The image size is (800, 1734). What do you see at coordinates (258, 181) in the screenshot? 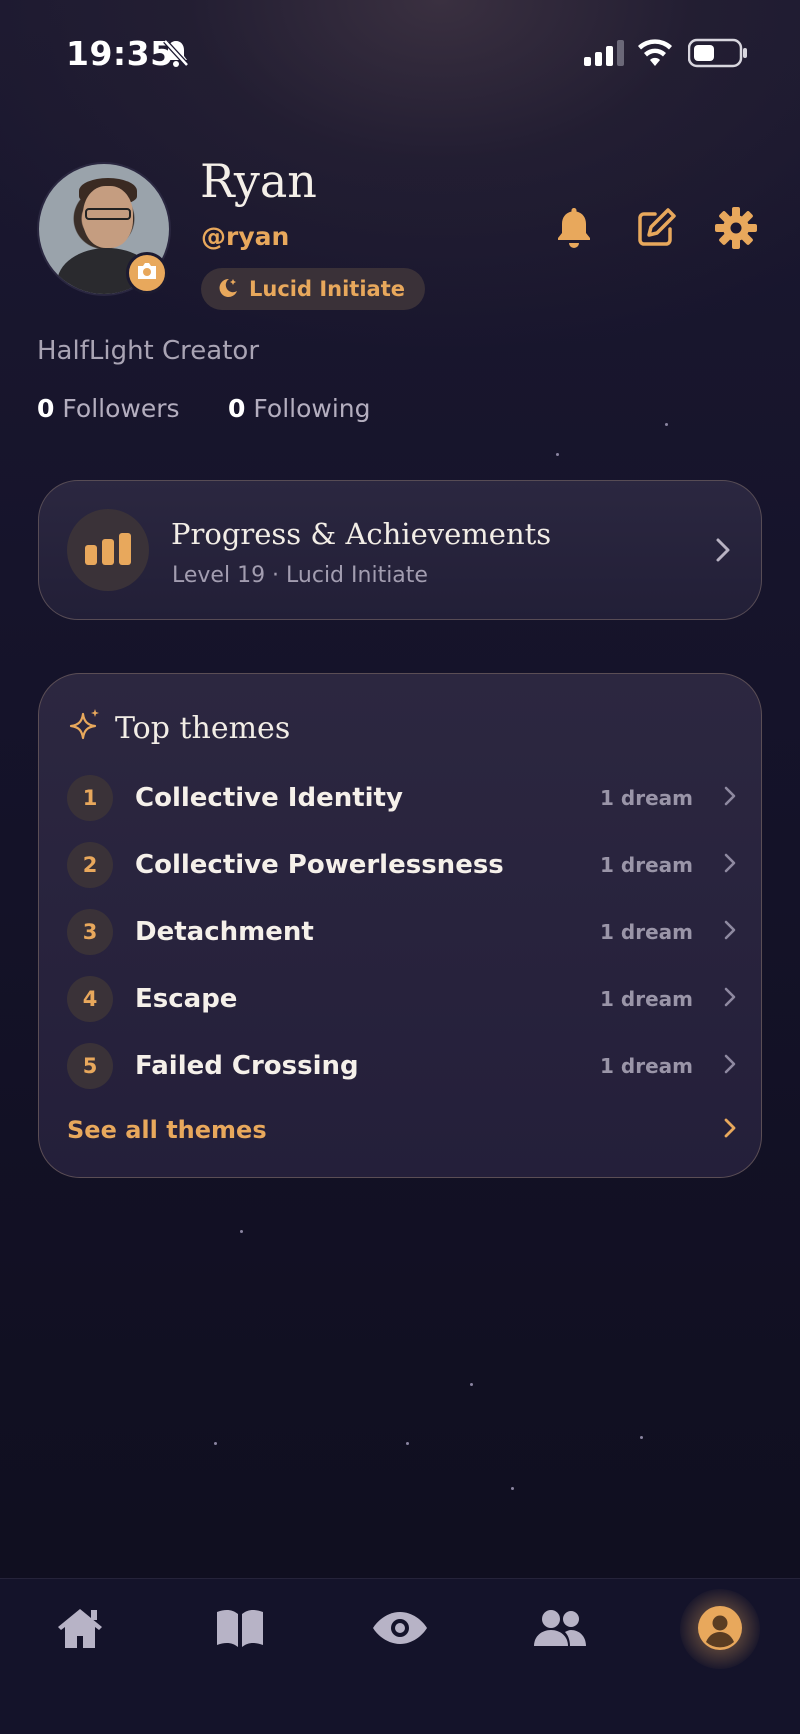
I see `user-name: Ryan` at bounding box center [258, 181].